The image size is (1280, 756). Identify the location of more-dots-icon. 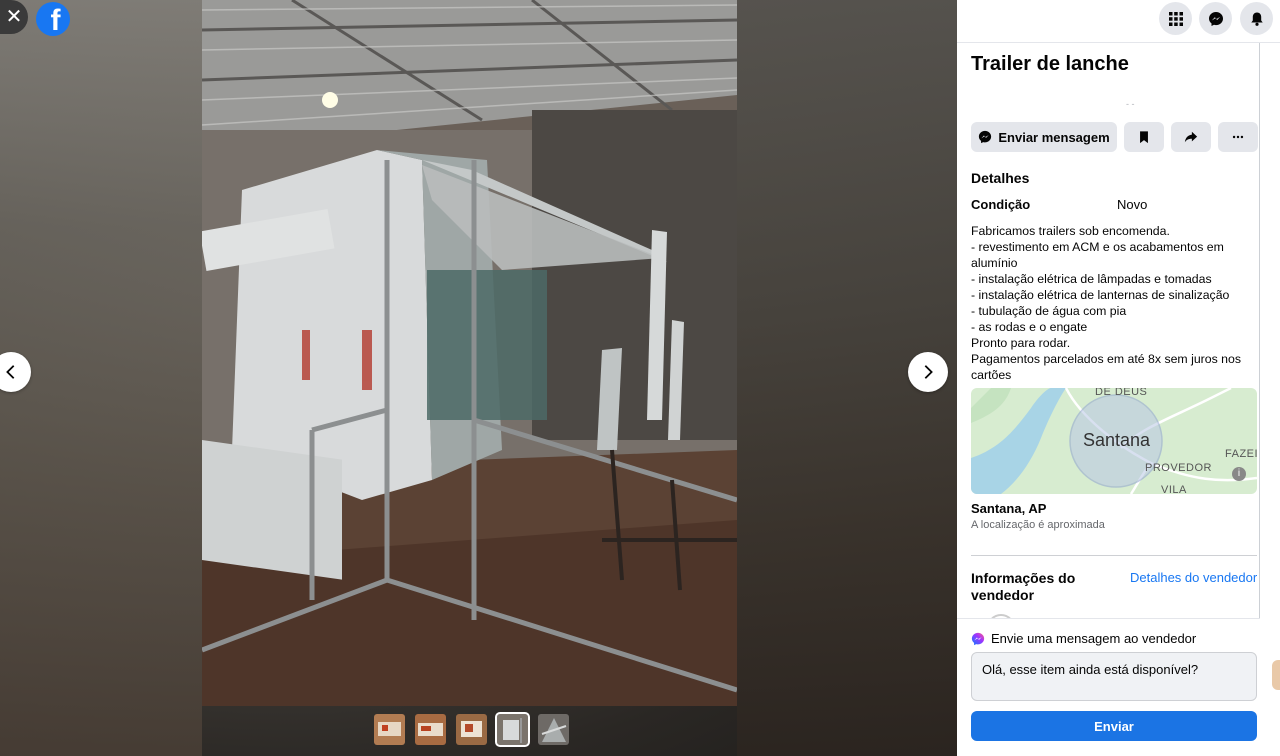
(1238, 137).